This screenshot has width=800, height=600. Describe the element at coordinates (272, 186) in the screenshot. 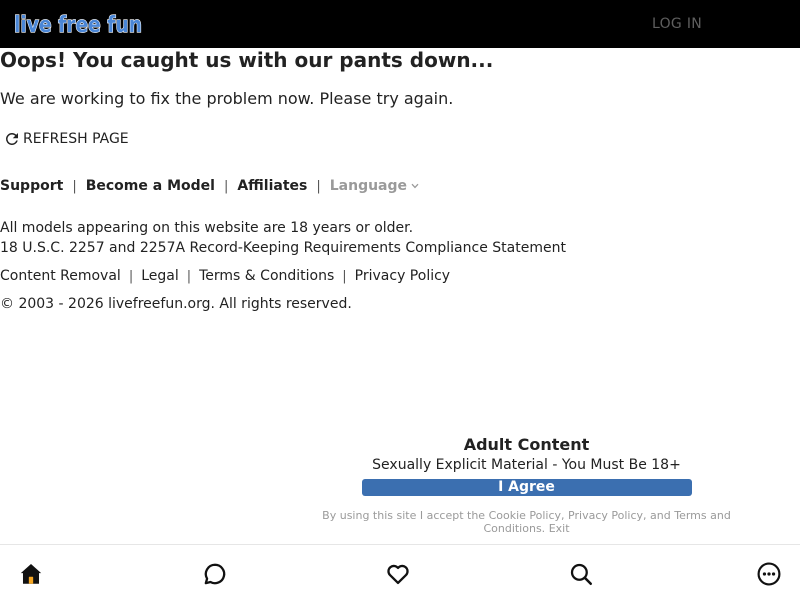

I see `affiliates-link: Affiliates` at that location.